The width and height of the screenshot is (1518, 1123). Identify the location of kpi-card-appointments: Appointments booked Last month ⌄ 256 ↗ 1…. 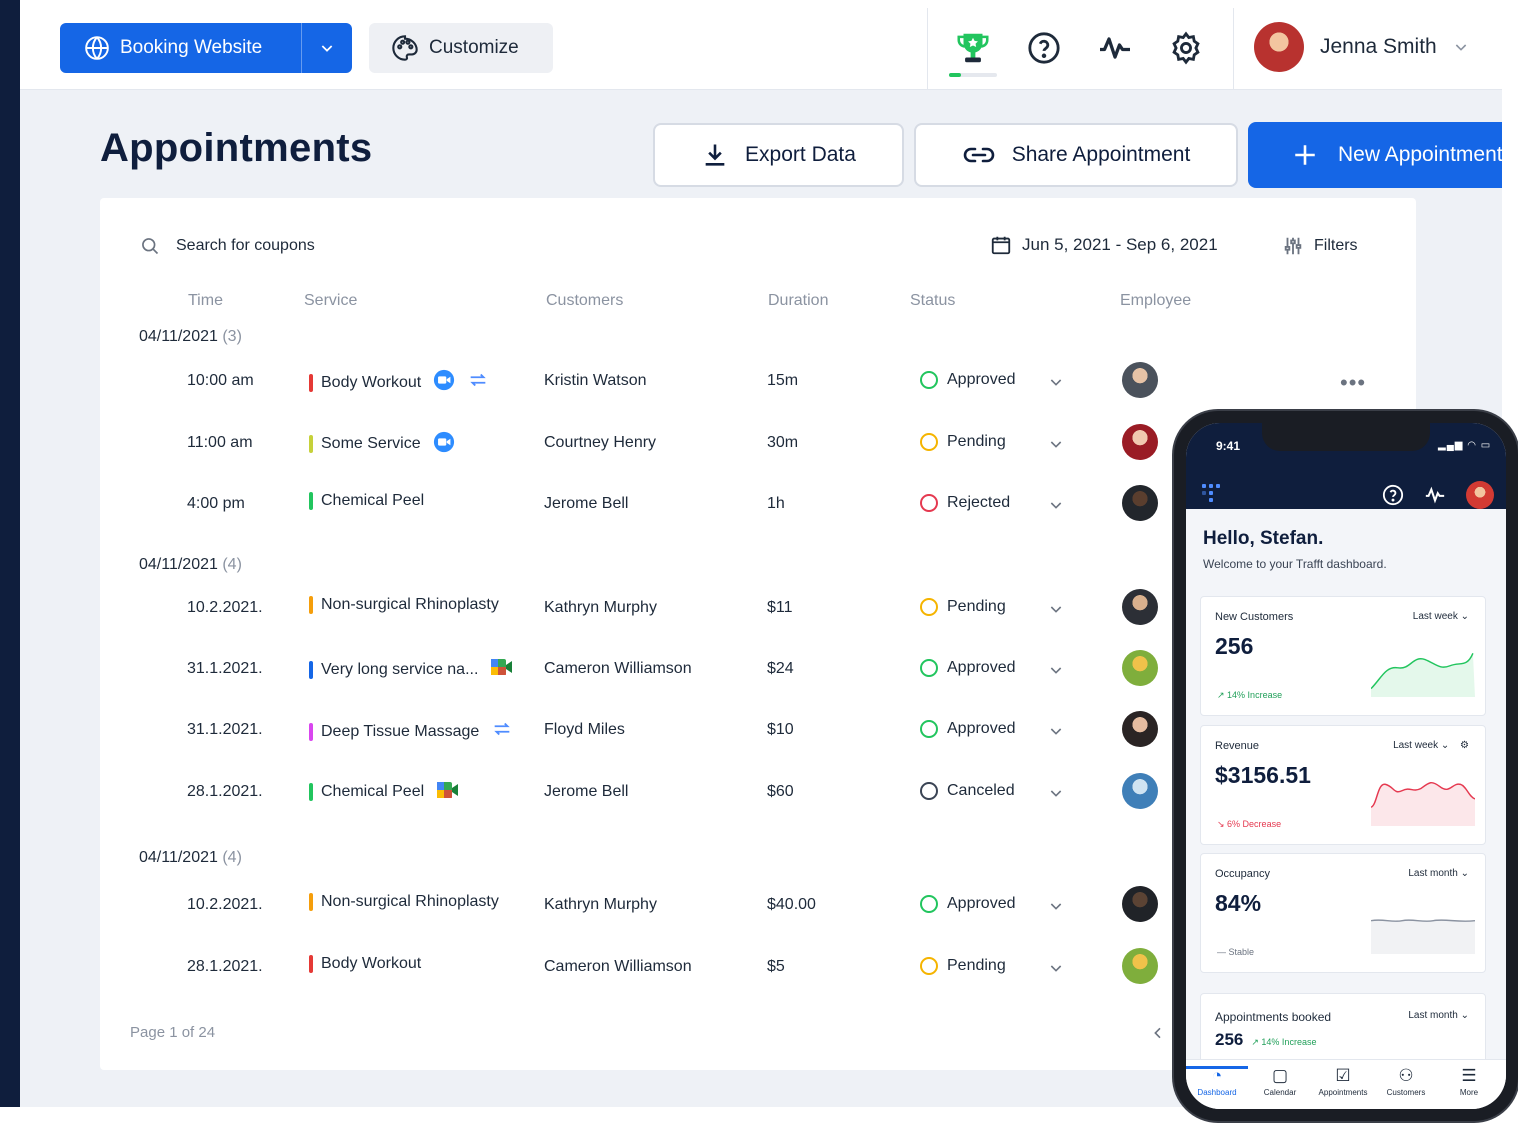
(1343, 1028).